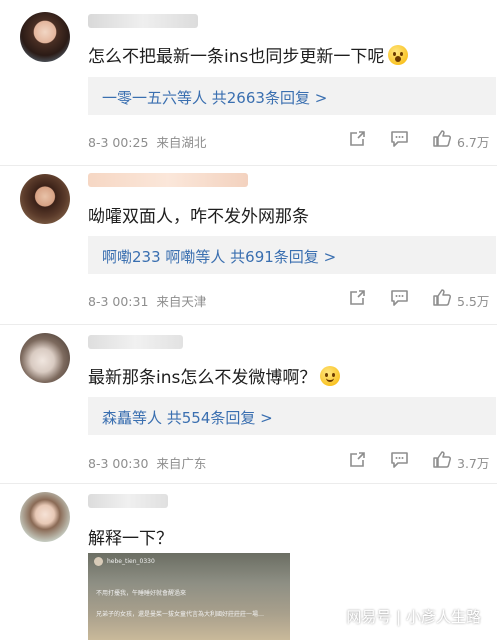  Describe the element at coordinates (214, 97) in the screenshot. I see `reply-summary-text: 一零一五六等人 共2663条回复 >` at that location.